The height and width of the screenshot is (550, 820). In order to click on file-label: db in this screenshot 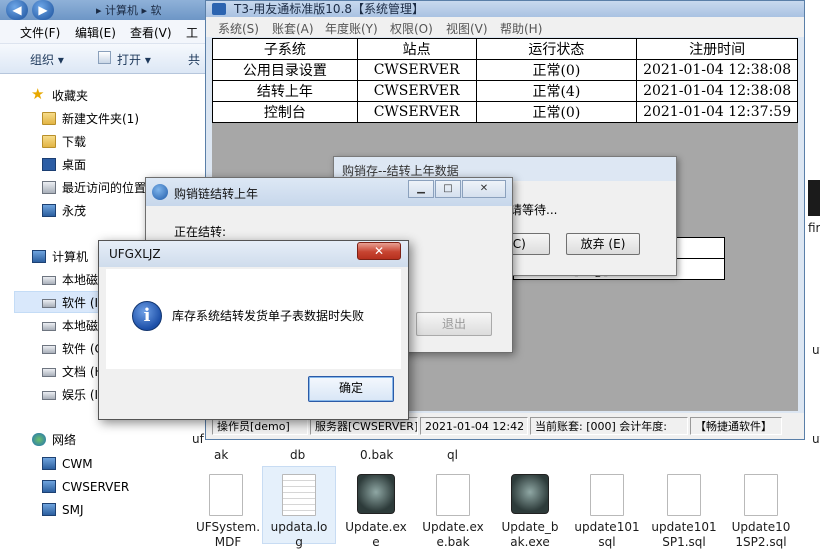, I will do `click(297, 455)`.